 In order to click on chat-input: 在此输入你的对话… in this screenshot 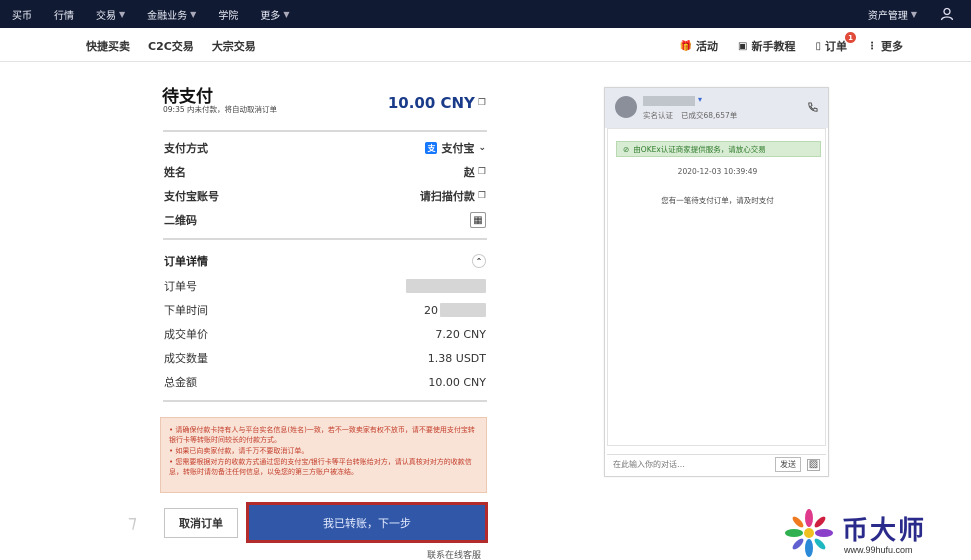, I will do `click(649, 464)`.